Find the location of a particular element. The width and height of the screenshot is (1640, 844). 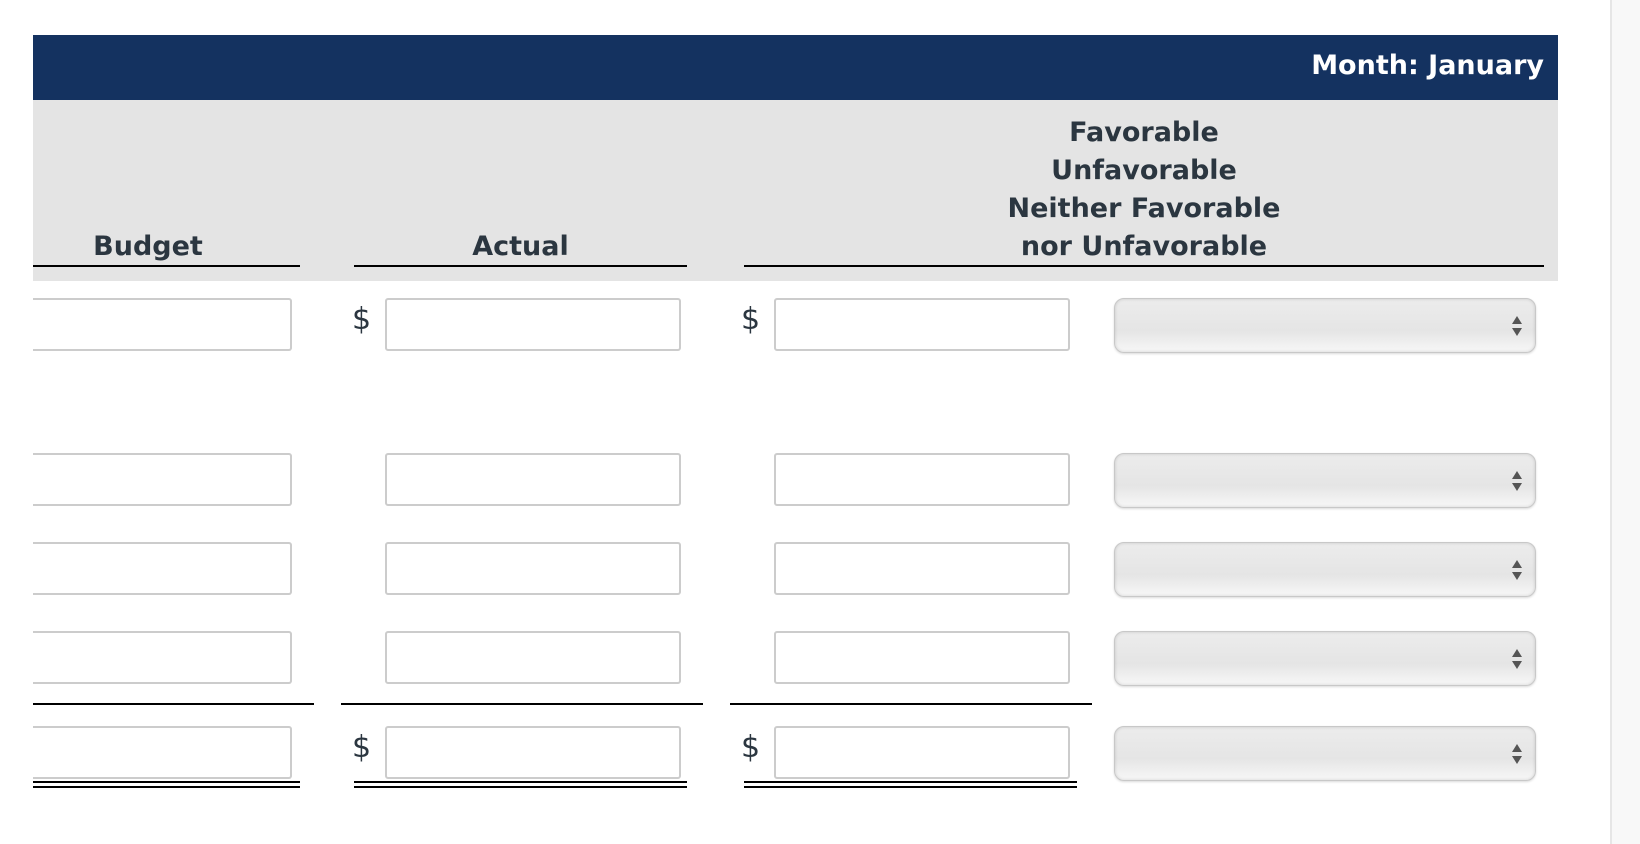

actual-subtotal-rule is located at coordinates (522, 704).